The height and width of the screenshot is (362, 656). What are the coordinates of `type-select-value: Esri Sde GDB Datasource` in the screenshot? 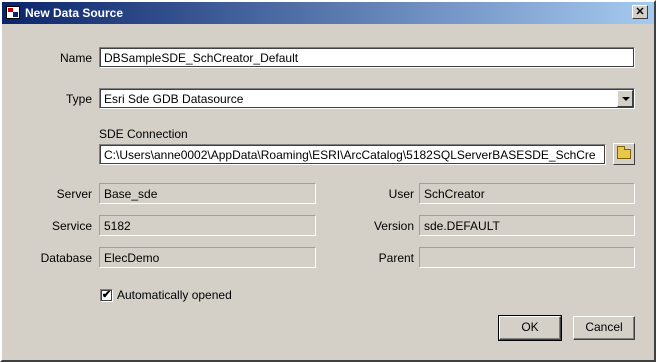 It's located at (174, 99).